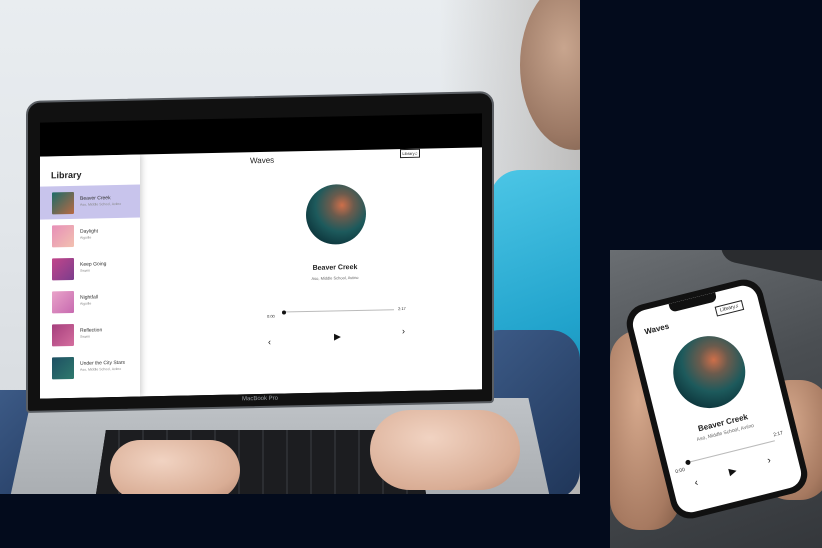 This screenshot has width=822, height=548. I want to click on song-item: Beaver Creek Aso, Middle School, Aviino, so click(90, 202).